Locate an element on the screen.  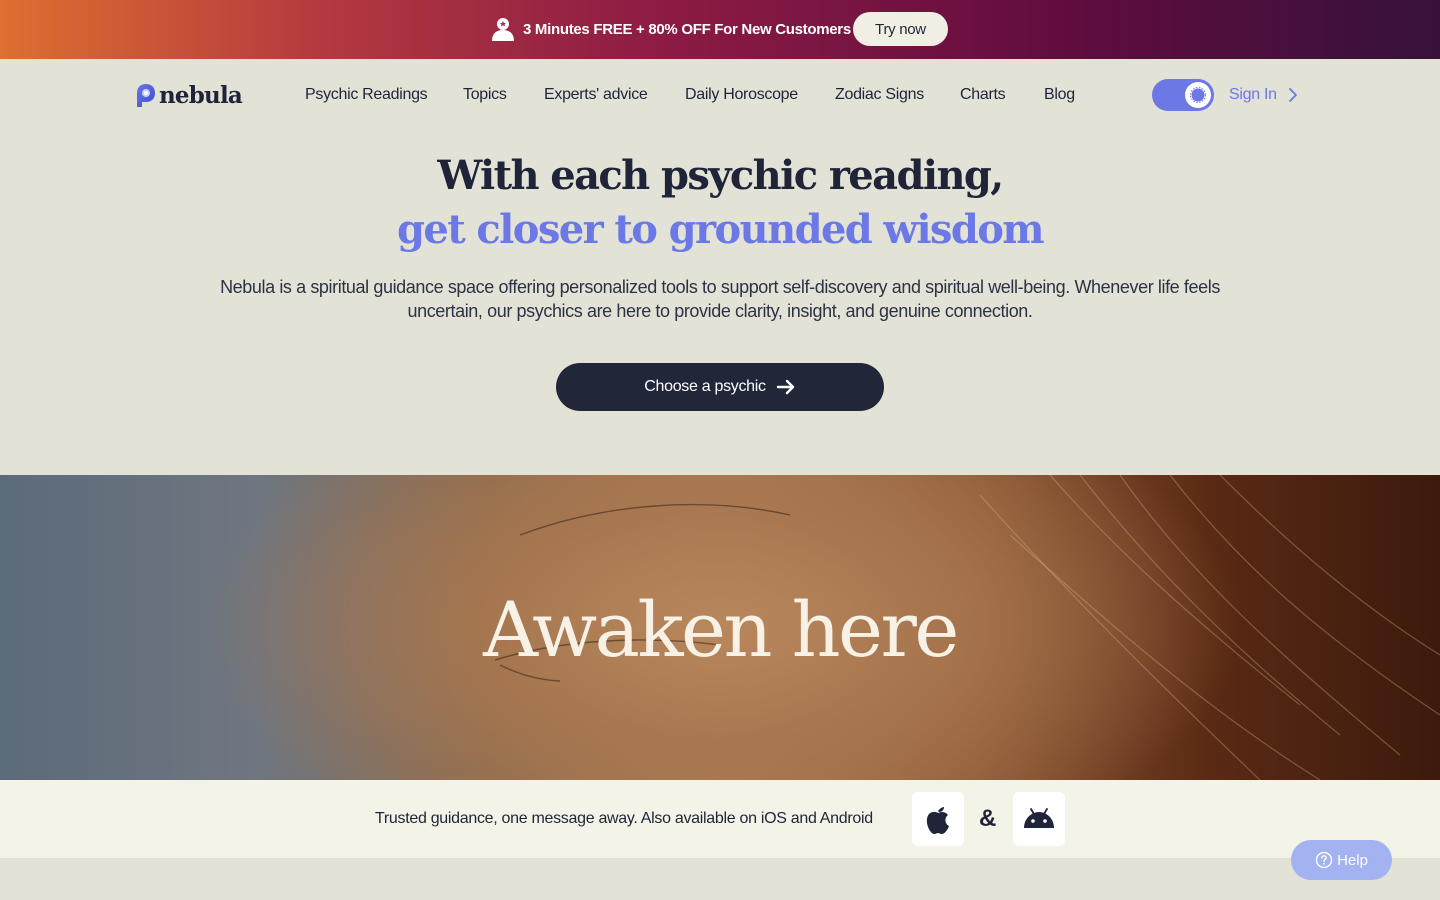
nav-daily-horoscope: Daily Horoscope is located at coordinates (741, 95).